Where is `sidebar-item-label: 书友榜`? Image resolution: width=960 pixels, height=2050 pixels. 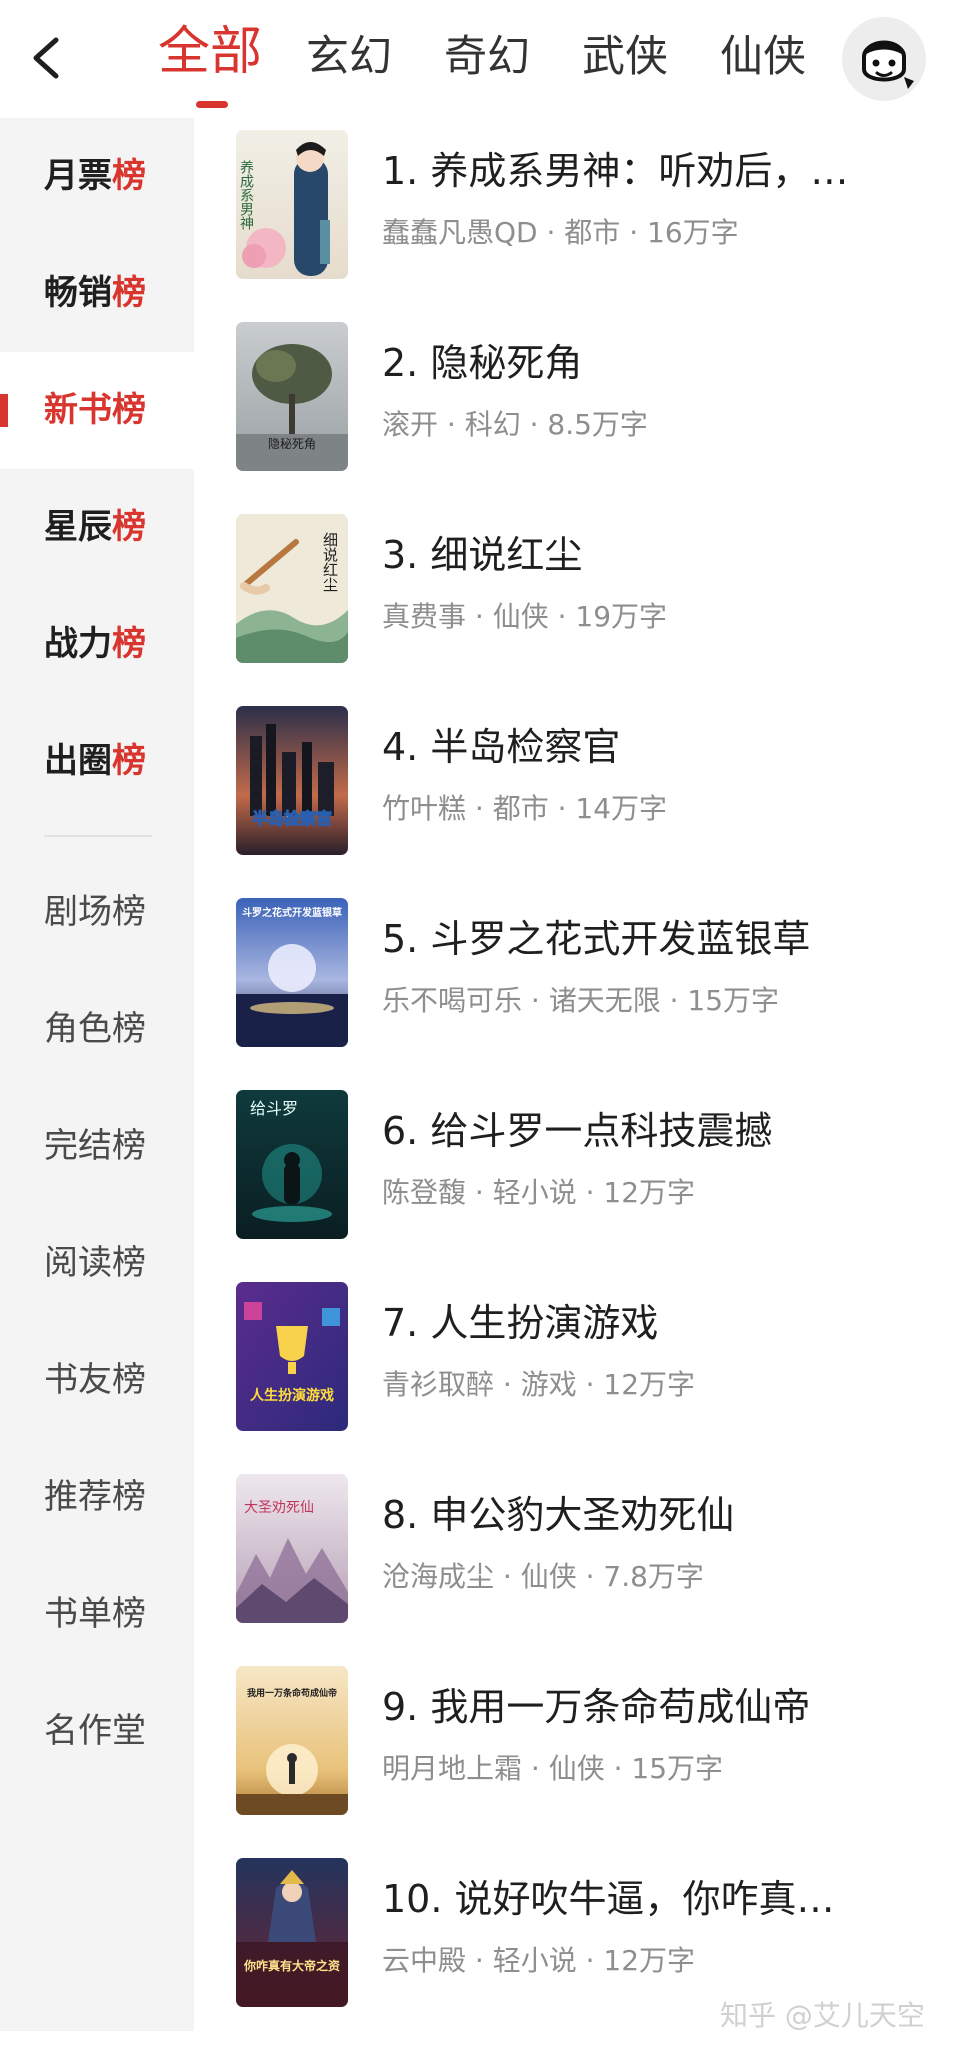 sidebar-item-label: 书友榜 is located at coordinates (95, 1380).